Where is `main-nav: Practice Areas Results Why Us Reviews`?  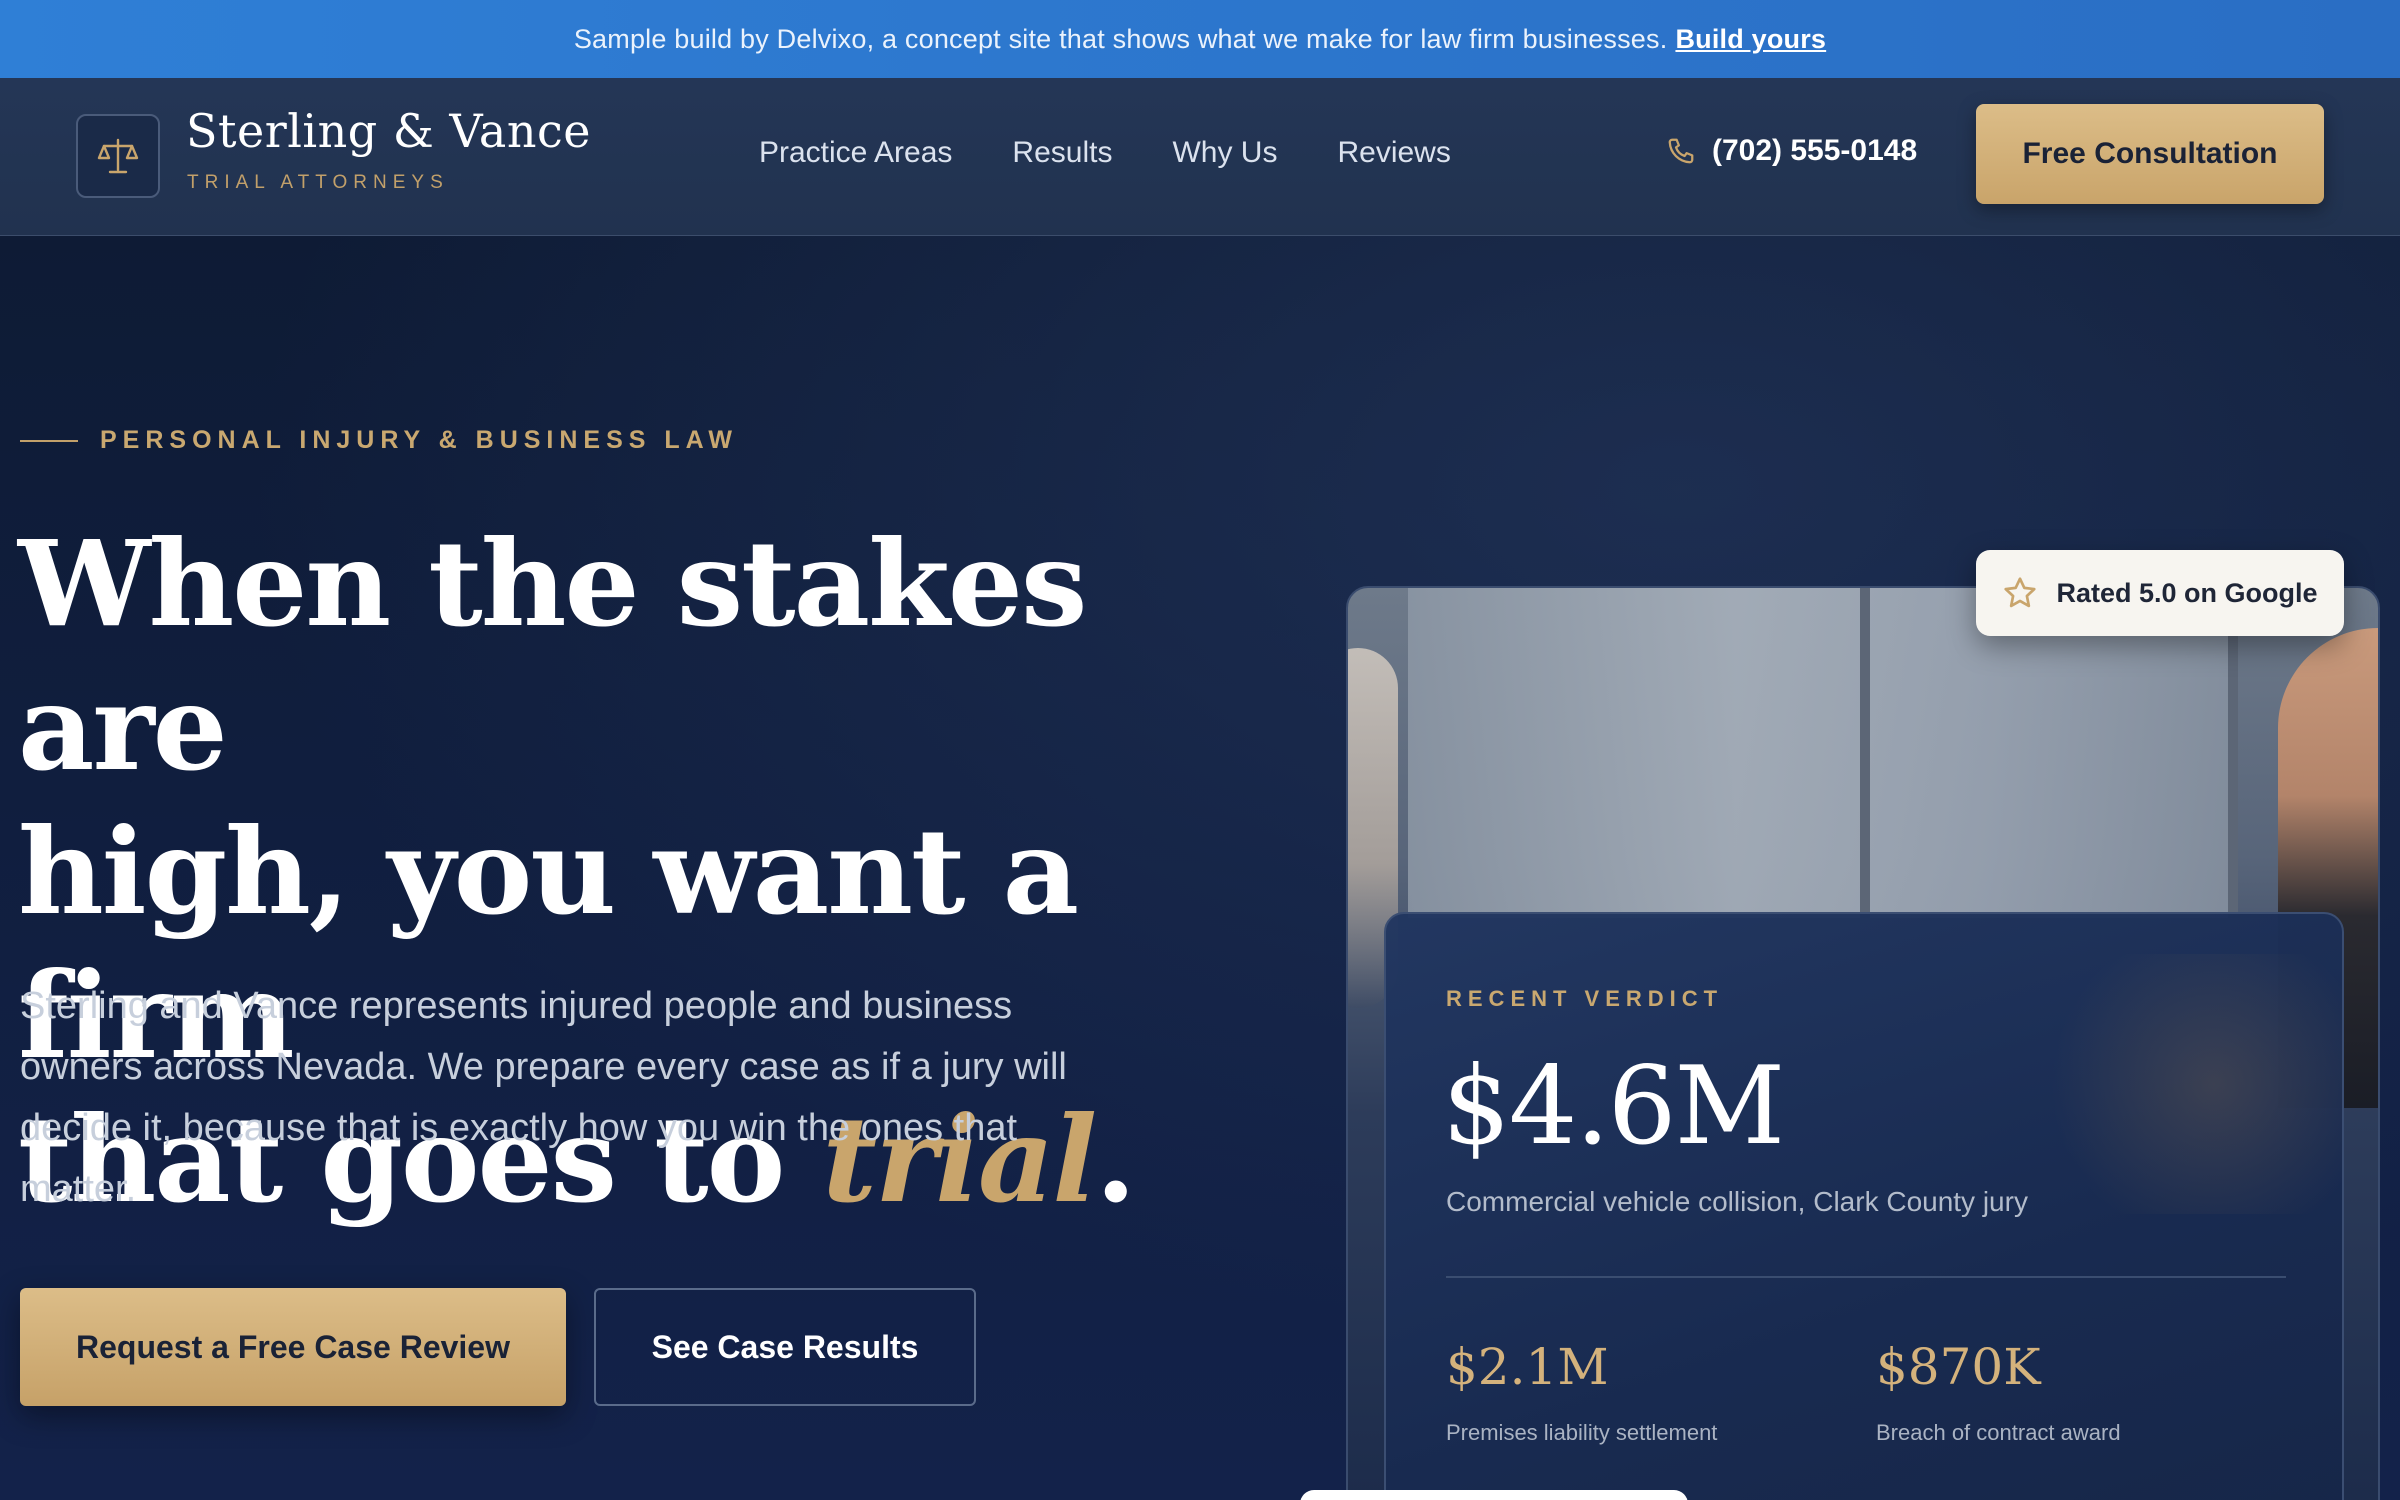 main-nav: Practice Areas Results Why Us Reviews is located at coordinates (1105, 153).